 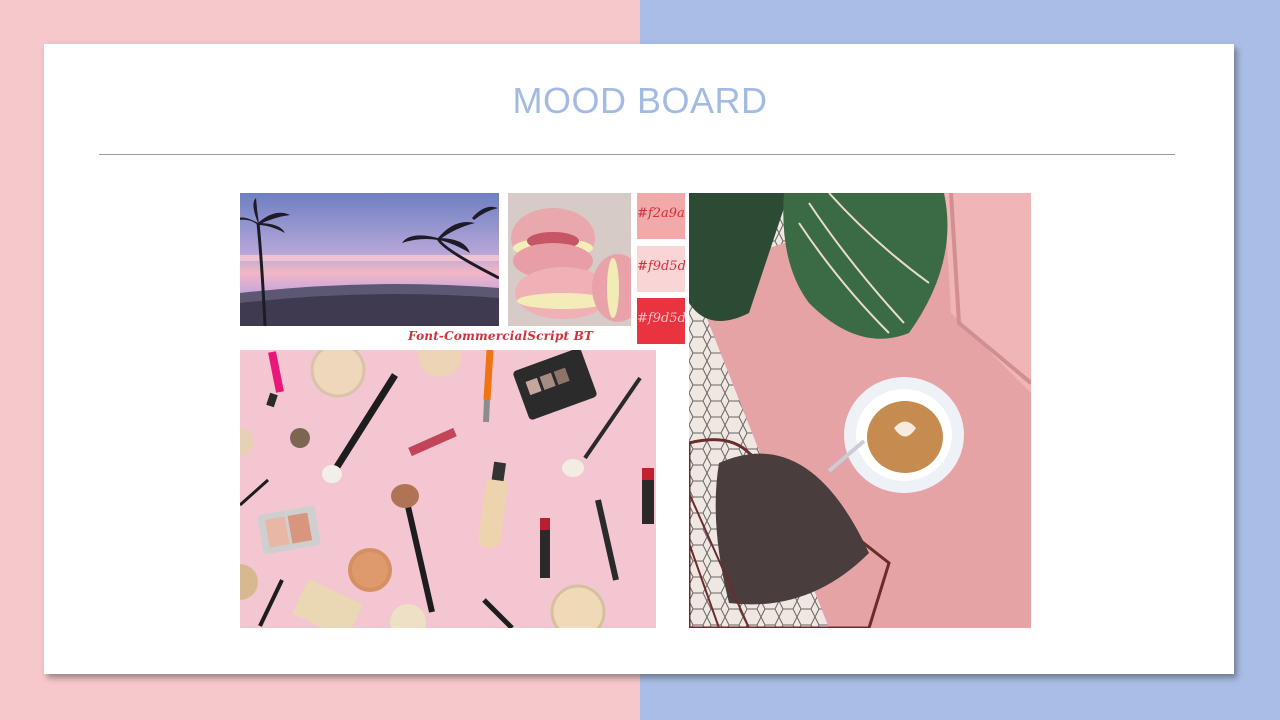 I want to click on swatch-hex-label: #f2a9aa, so click(x=661, y=213).